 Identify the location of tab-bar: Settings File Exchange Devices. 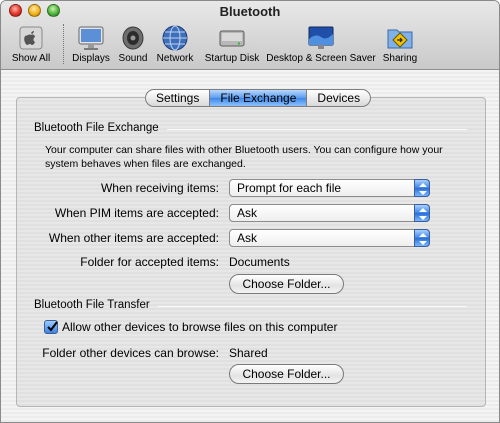
(258, 98).